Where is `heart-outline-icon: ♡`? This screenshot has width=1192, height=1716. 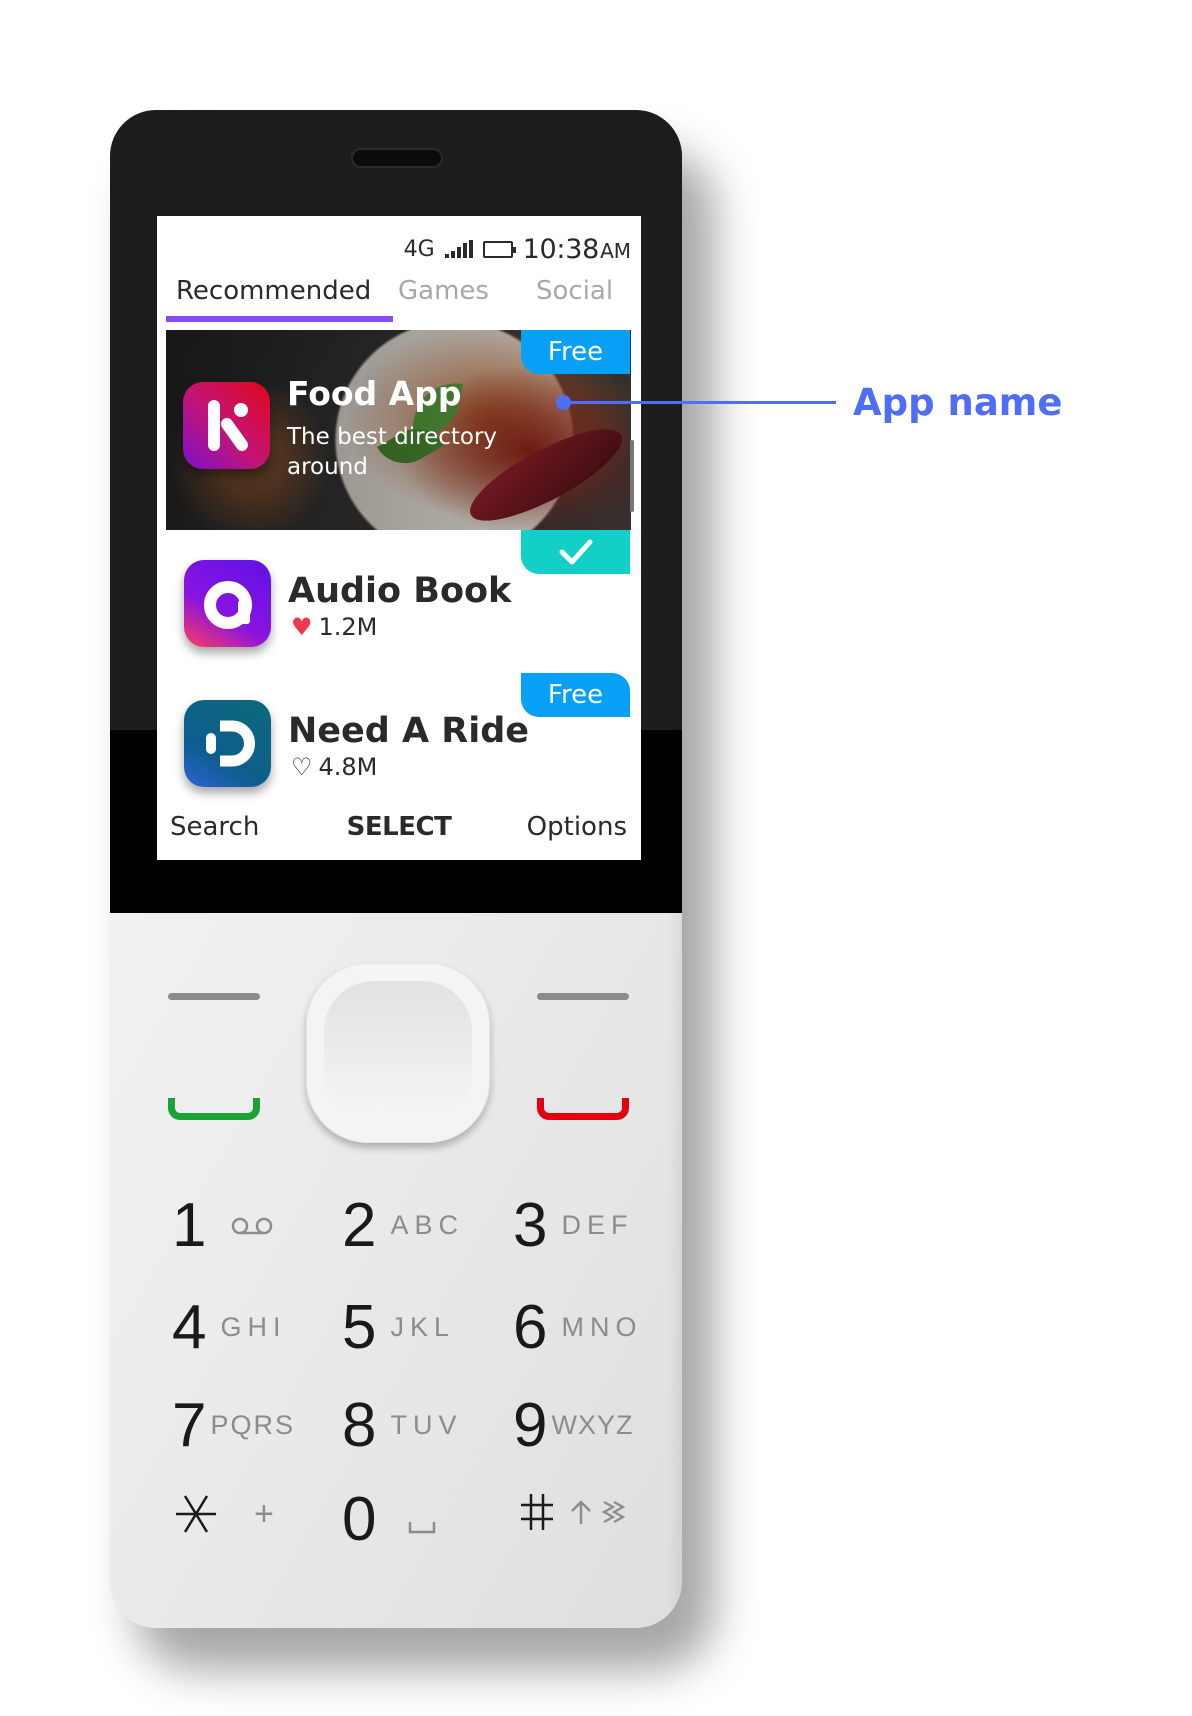 heart-outline-icon: ♡ is located at coordinates (302, 767).